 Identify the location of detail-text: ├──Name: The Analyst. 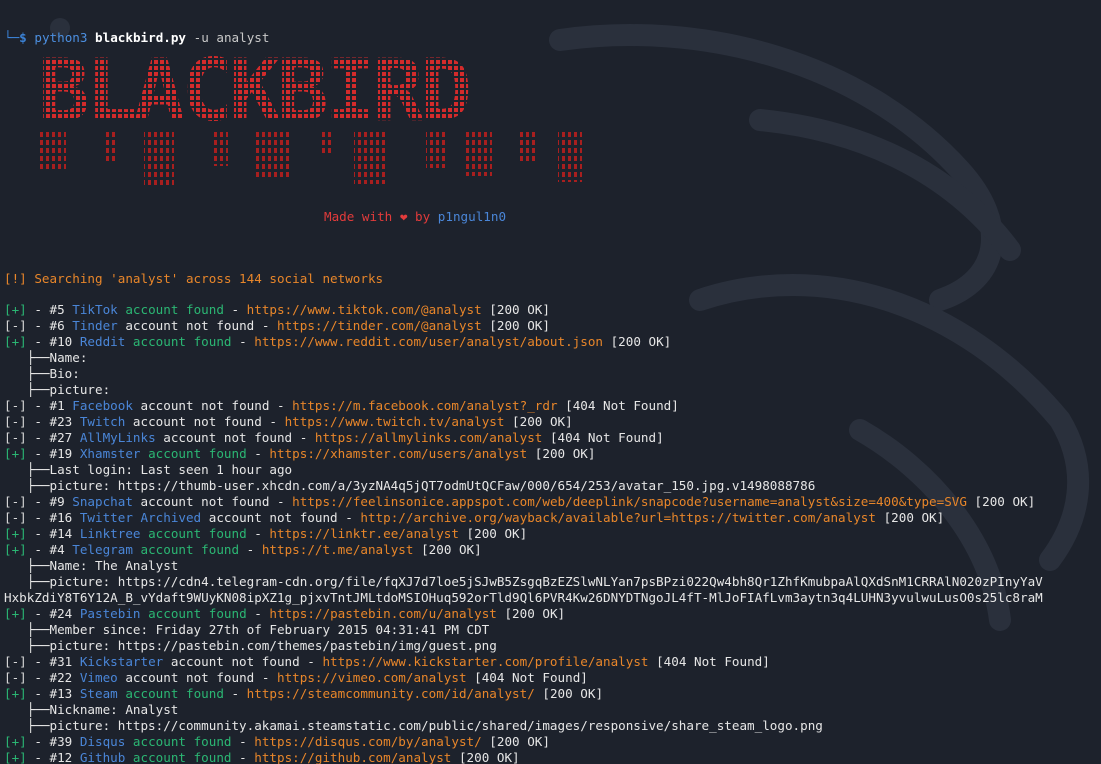
(91, 565).